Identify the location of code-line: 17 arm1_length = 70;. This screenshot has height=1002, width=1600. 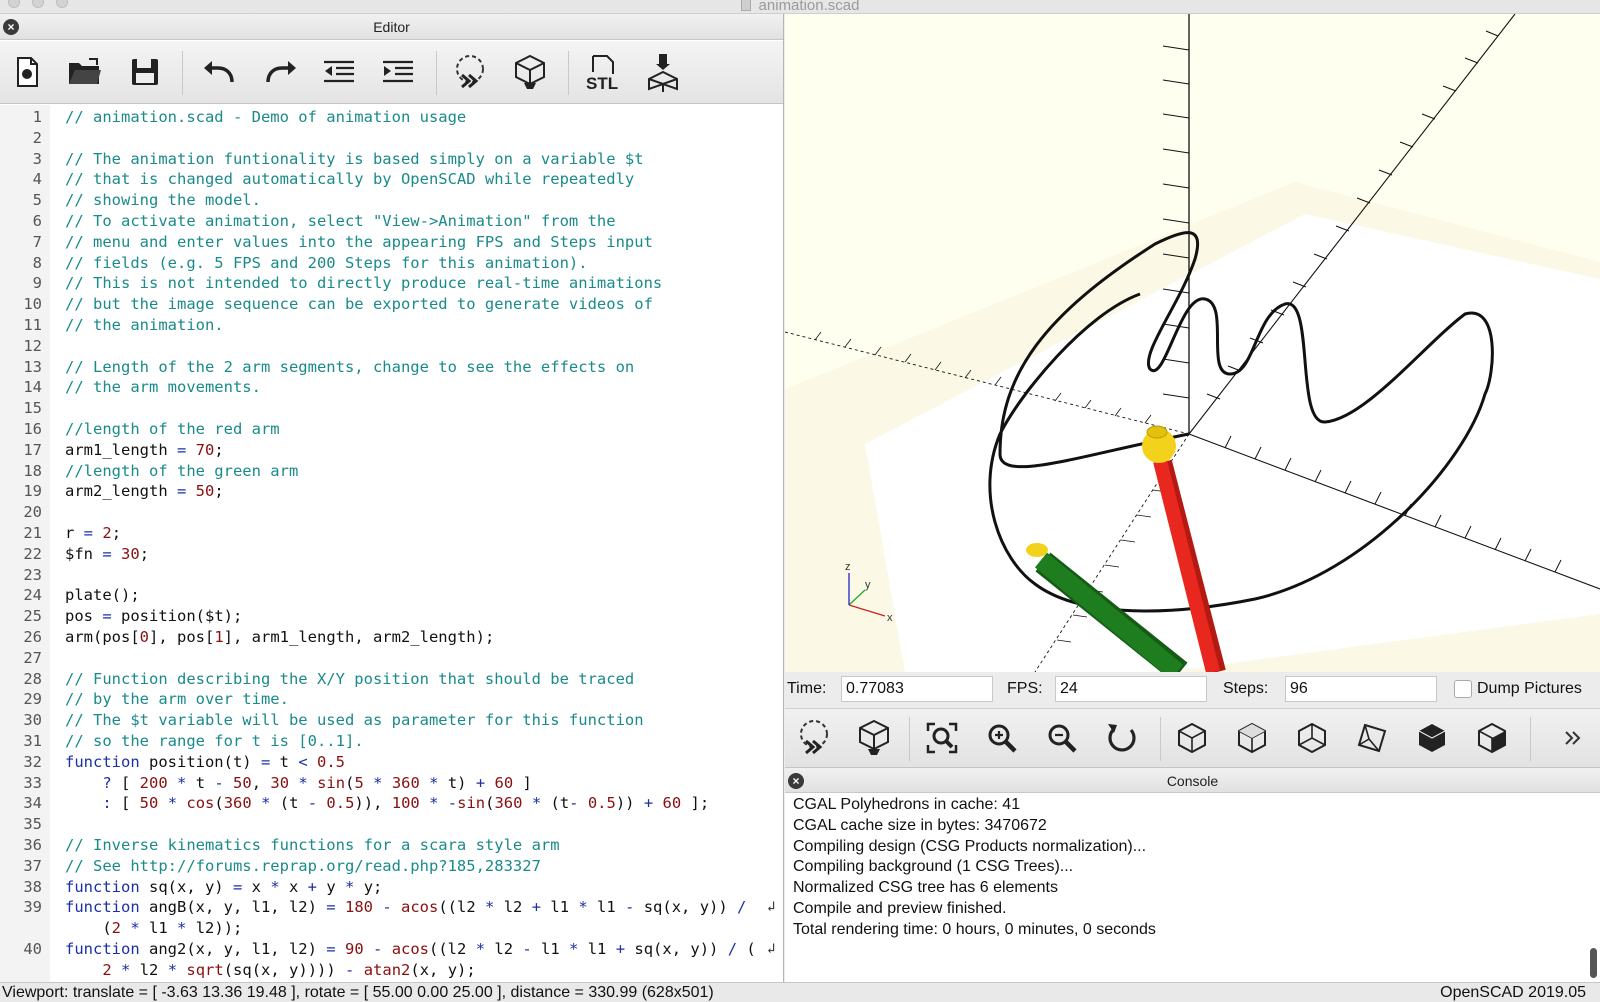
(391, 450).